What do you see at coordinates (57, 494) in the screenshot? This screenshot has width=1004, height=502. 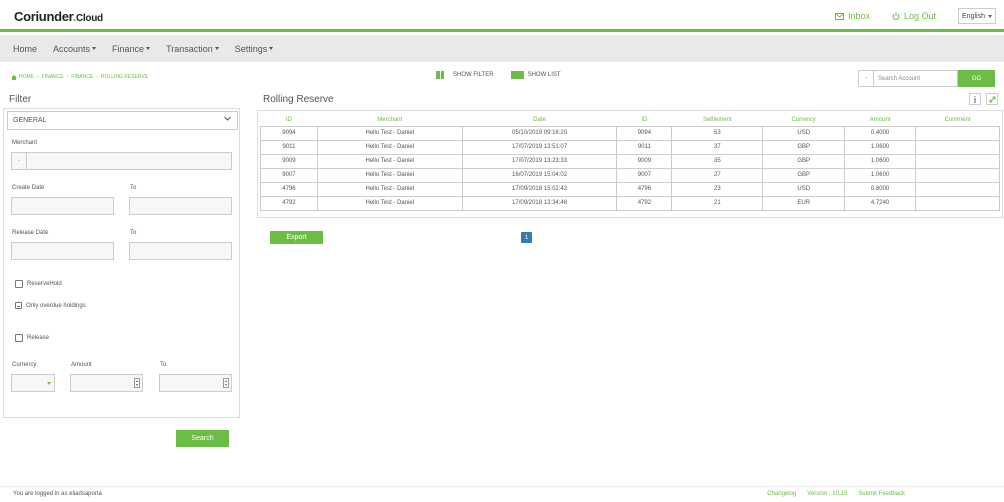 I see `logged-in-text: You are logged in as eliadsaporta` at bounding box center [57, 494].